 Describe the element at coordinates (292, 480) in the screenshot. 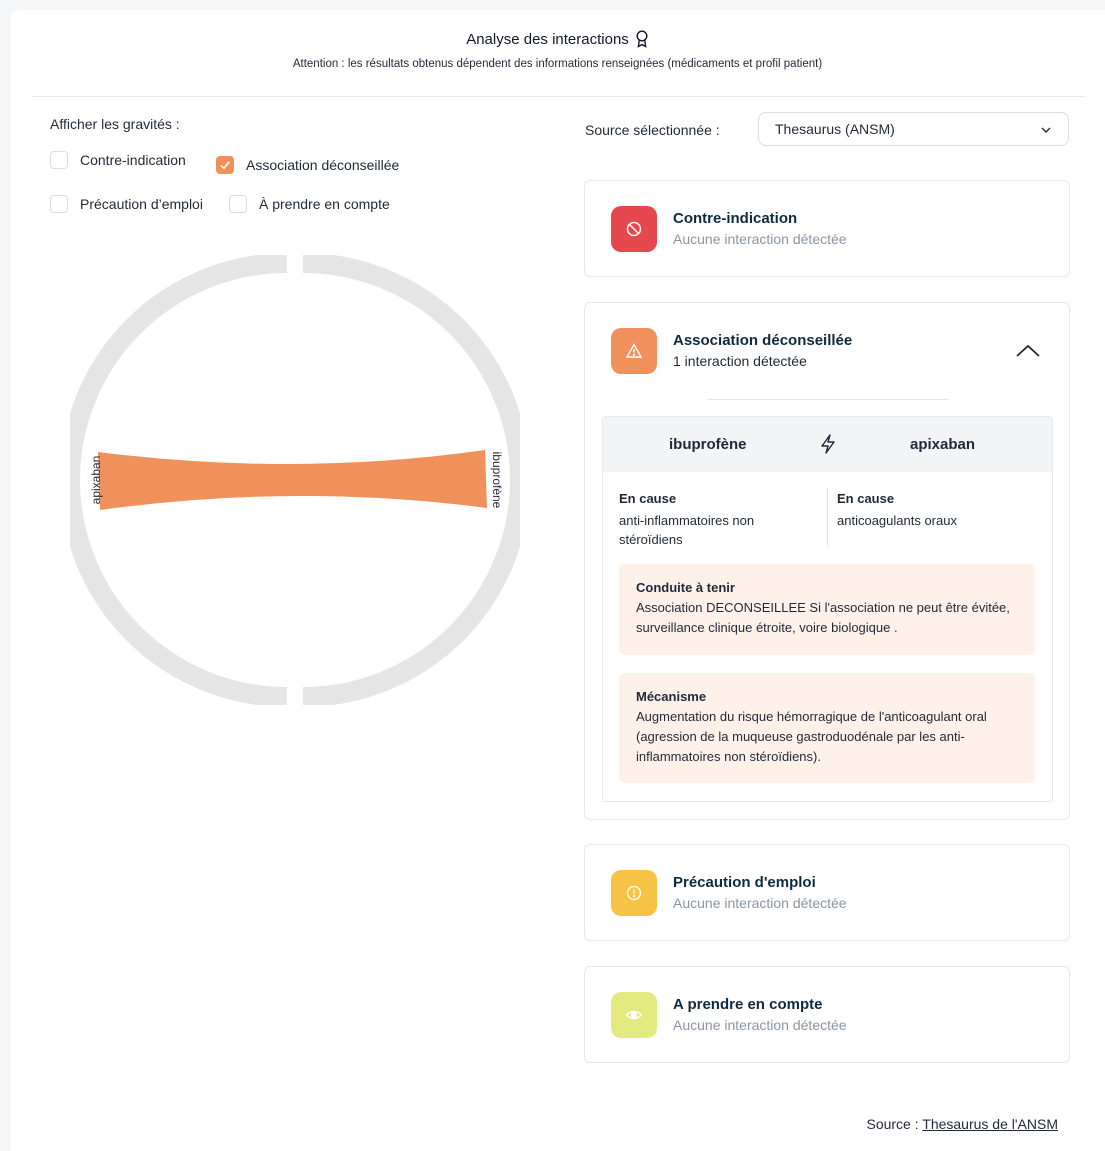

I see `chord-ribbon` at that location.